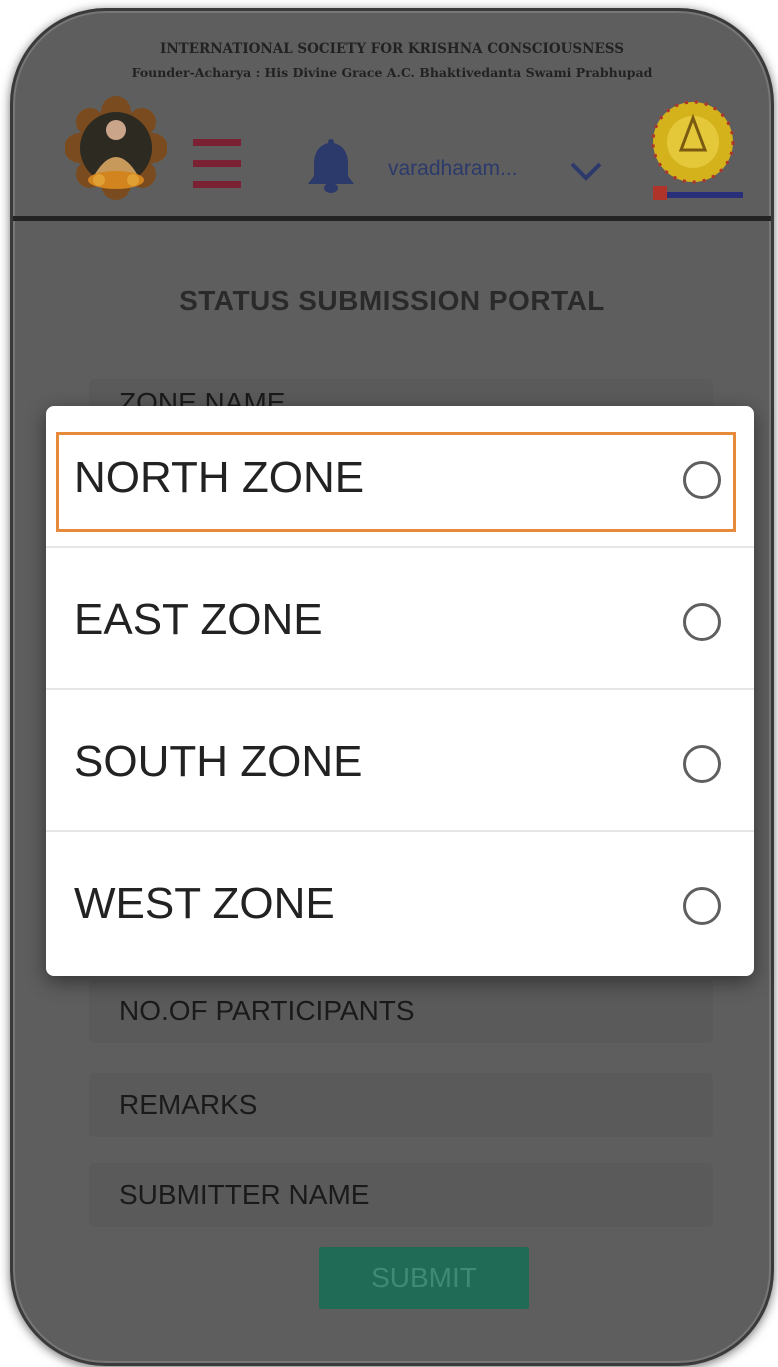  Describe the element at coordinates (400, 761) in the screenshot. I see `zone-option-south: SOUTH ZONE` at that location.